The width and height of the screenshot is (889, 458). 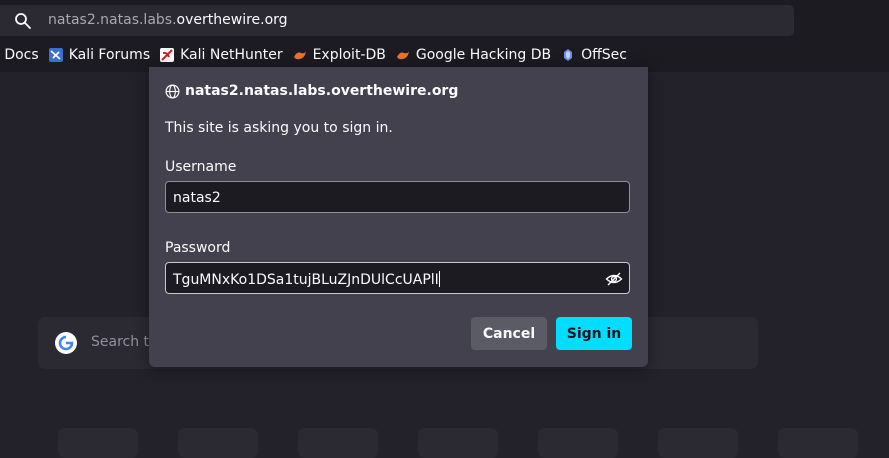 I want to click on bookmark-google-hacking-db: Google Hacking DB, so click(x=473, y=55).